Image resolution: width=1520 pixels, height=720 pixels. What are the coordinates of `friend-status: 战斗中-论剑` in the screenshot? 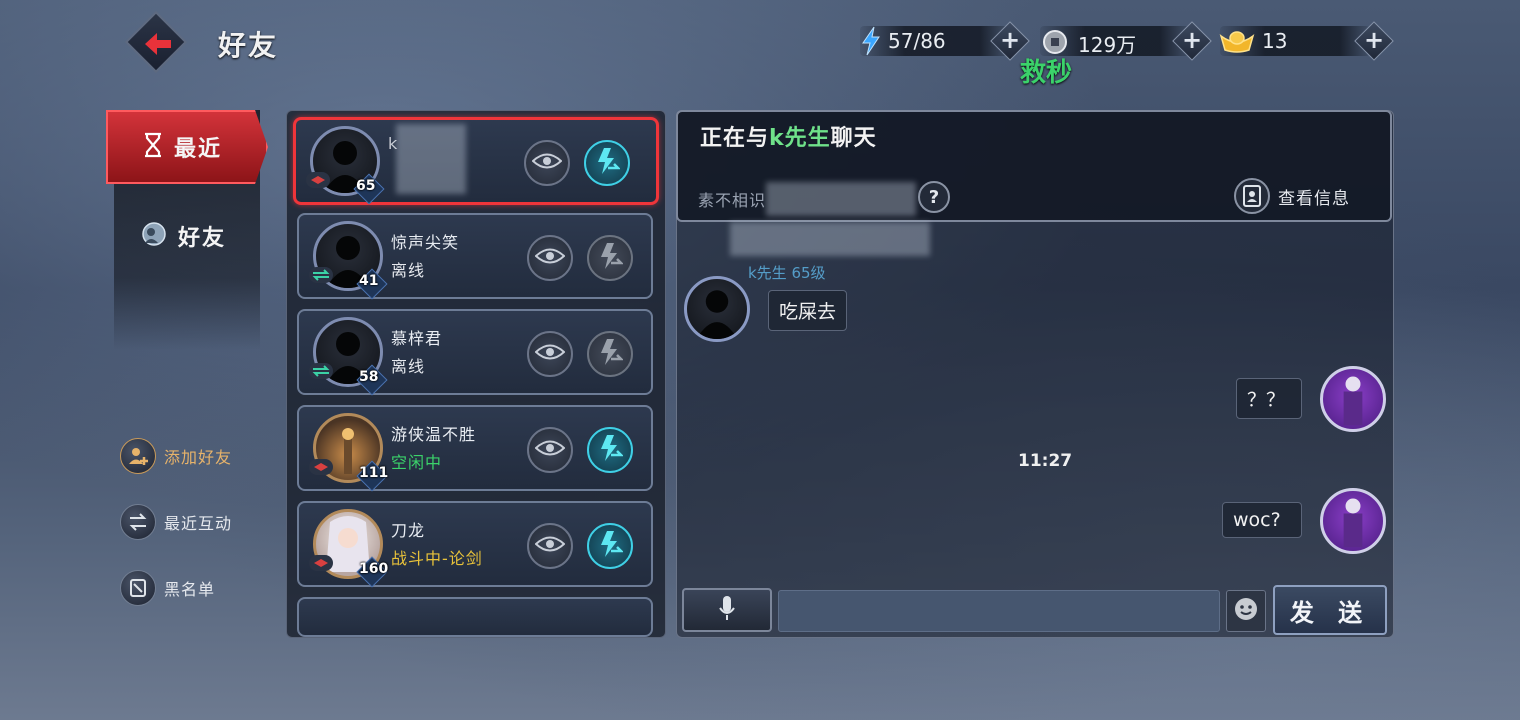 It's located at (437, 558).